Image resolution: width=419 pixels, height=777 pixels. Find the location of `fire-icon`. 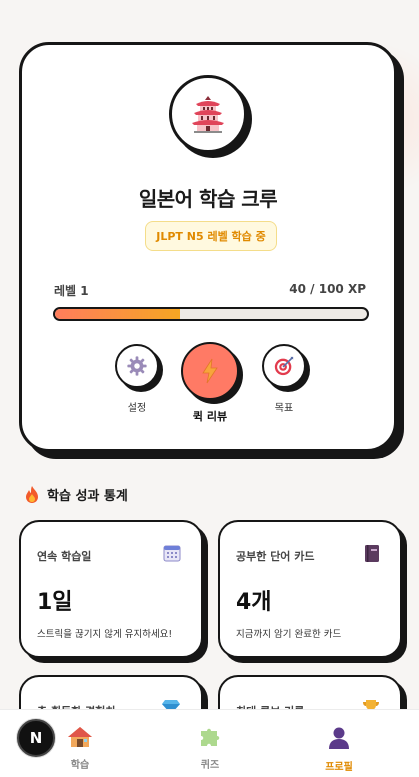

fire-icon is located at coordinates (32, 494).